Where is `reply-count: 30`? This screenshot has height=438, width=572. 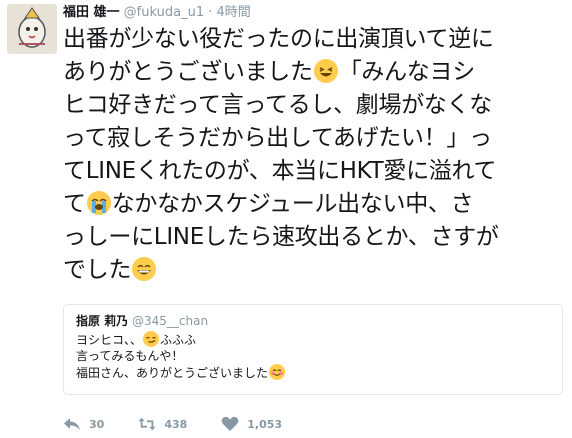
reply-count: 30 is located at coordinates (97, 424).